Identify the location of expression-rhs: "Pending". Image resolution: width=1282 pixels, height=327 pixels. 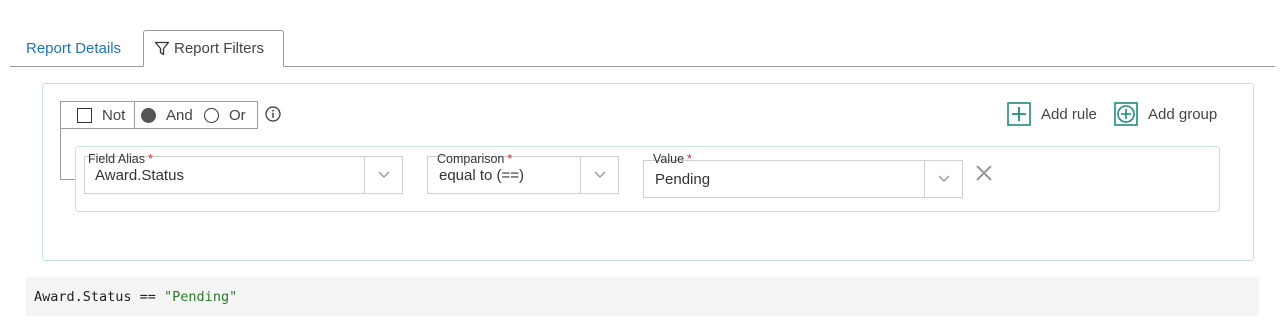
(201, 296).